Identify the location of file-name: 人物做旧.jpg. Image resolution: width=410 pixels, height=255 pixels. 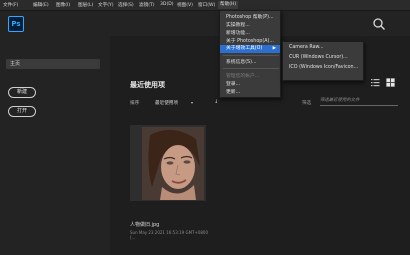
(144, 224).